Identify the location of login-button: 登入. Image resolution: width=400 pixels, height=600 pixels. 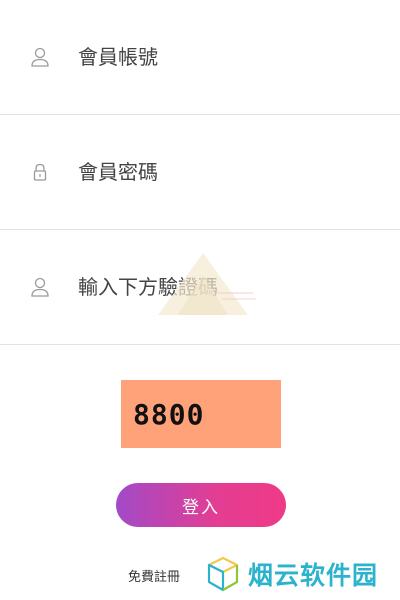
(201, 505).